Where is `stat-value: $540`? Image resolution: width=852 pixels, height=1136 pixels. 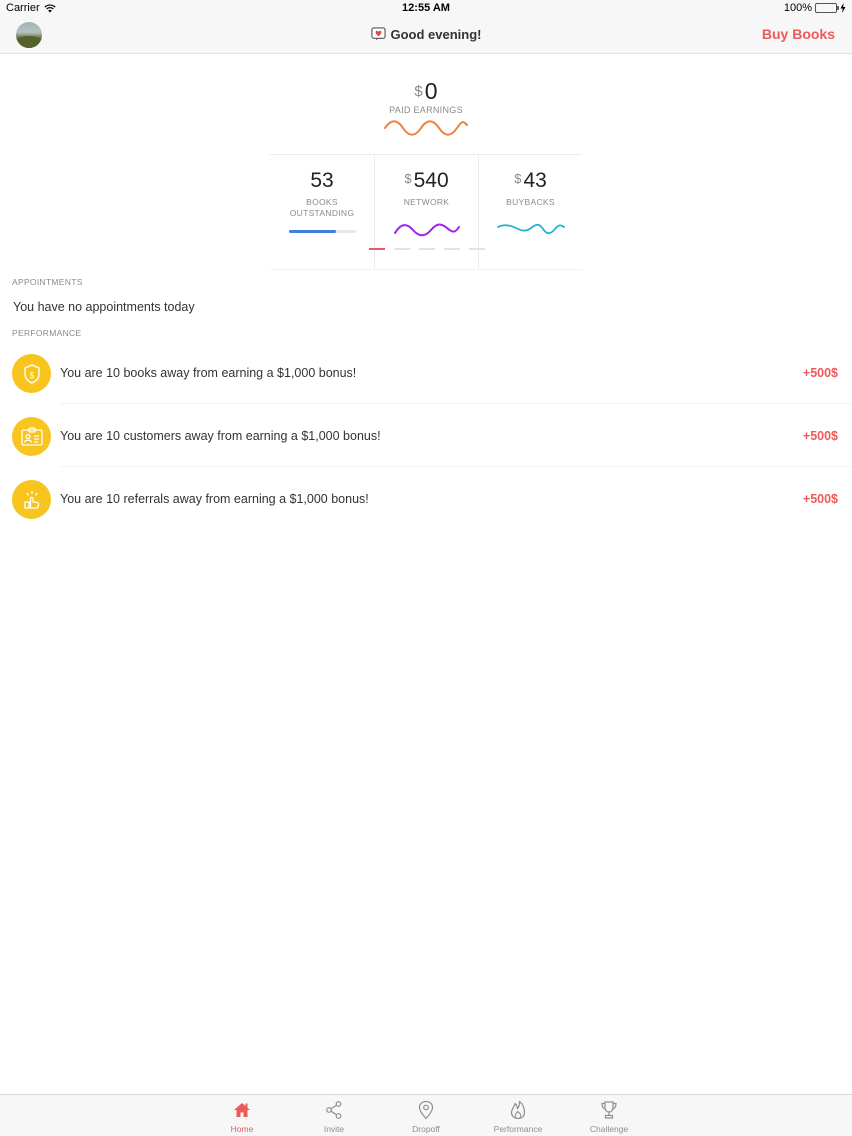
stat-value: $540 is located at coordinates (426, 181).